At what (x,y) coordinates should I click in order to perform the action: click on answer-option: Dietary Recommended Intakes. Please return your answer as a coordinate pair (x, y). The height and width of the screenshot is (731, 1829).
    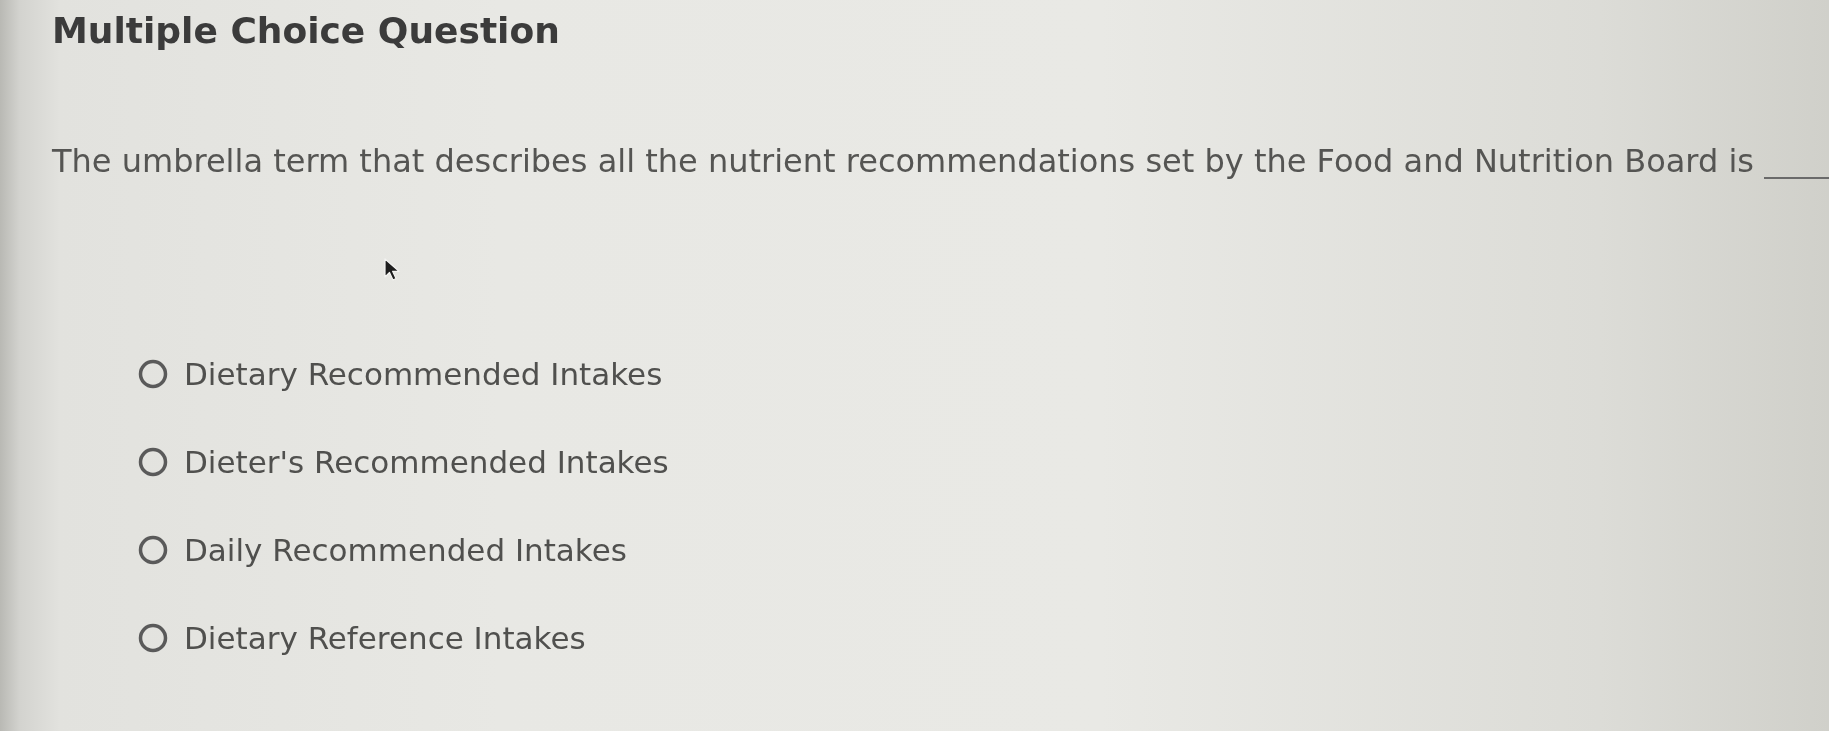
    Looking at the image, I should click on (400, 374).